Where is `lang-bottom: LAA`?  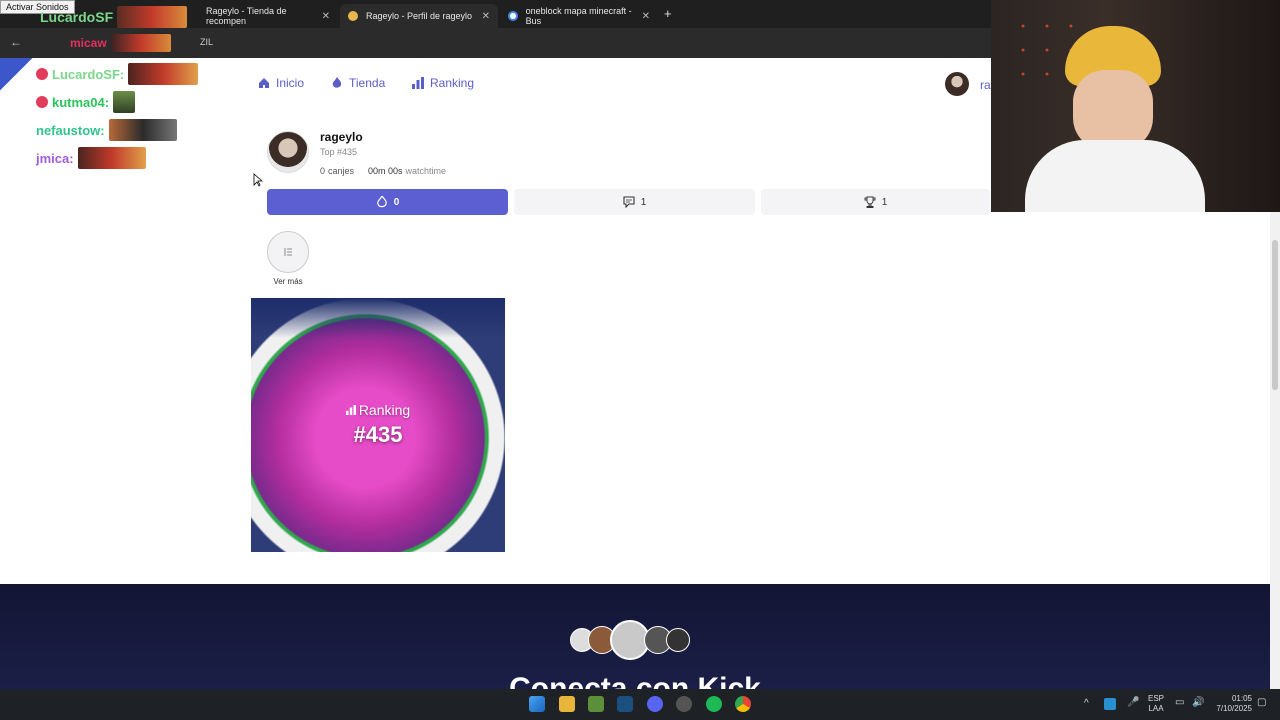
lang-bottom: LAA is located at coordinates (1156, 708).